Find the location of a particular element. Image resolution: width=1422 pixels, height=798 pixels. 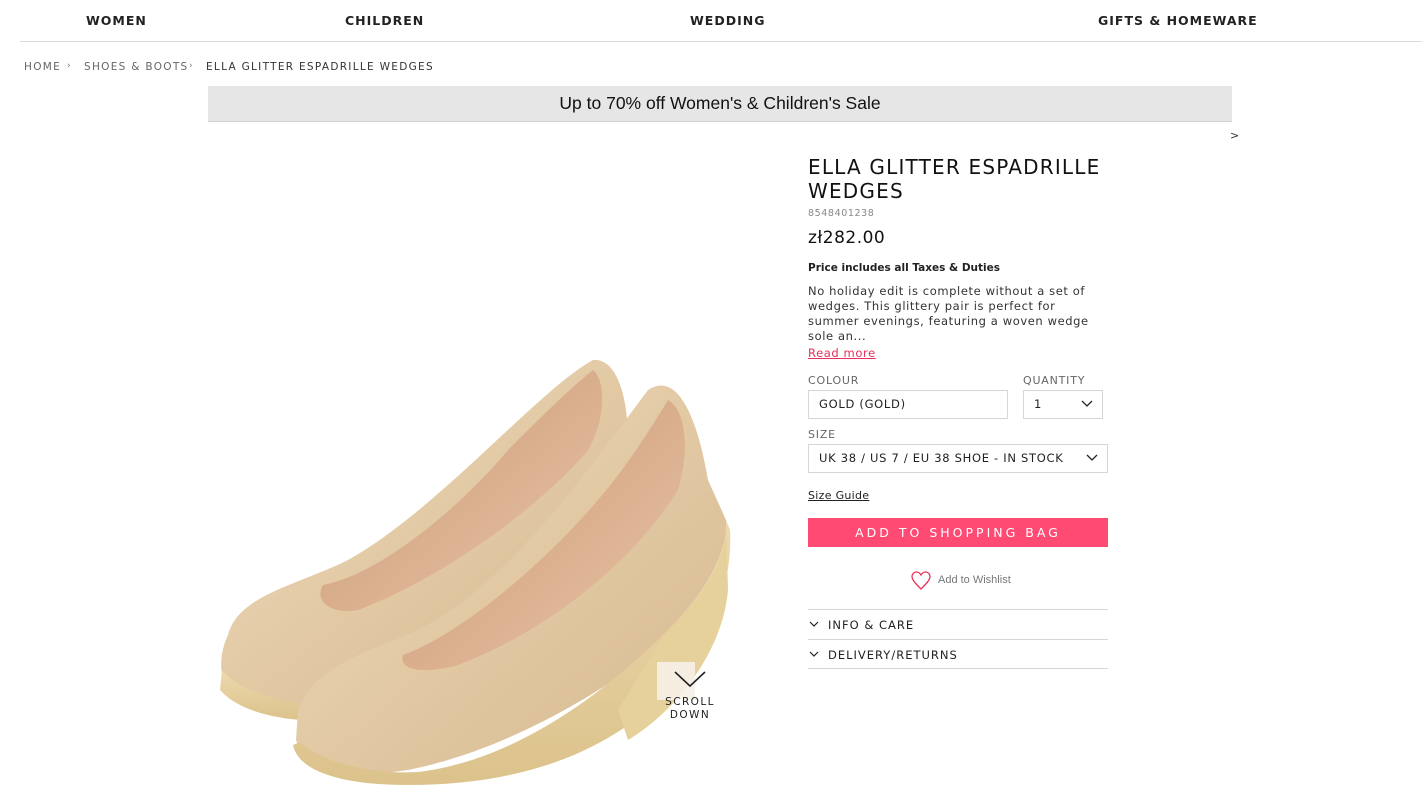

size-select: UK 38 / US 7 / EU 38 SHOE - IN STOCK is located at coordinates (958, 458).